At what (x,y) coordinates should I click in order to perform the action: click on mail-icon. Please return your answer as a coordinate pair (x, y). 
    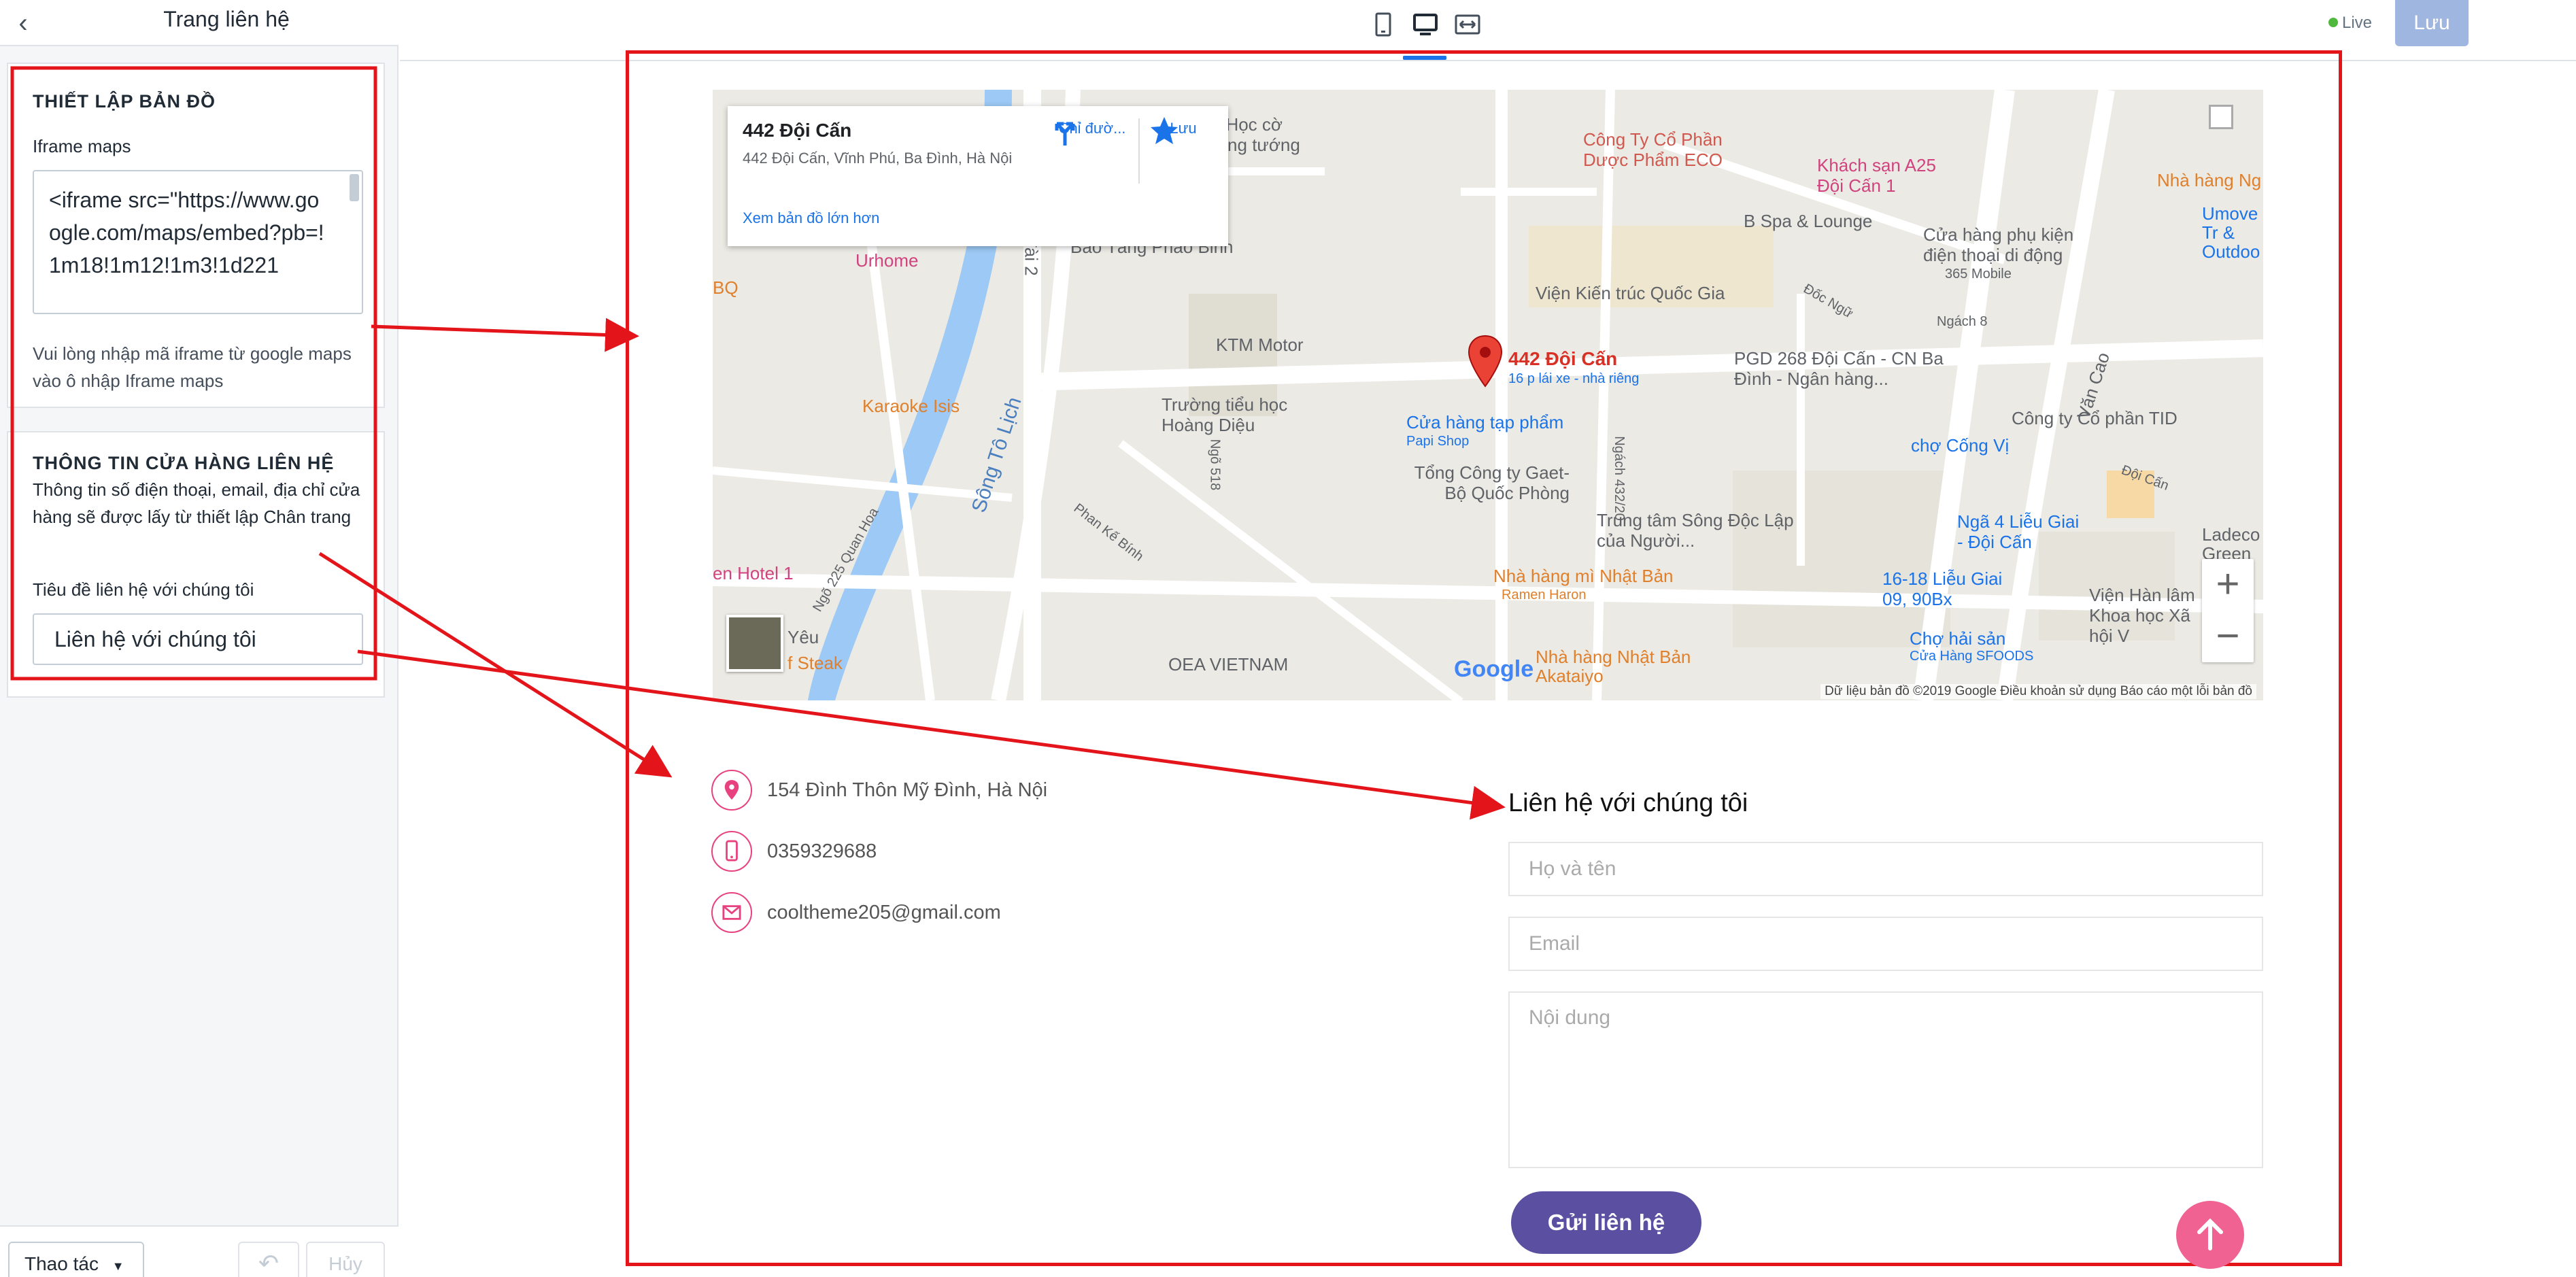
    Looking at the image, I should click on (731, 913).